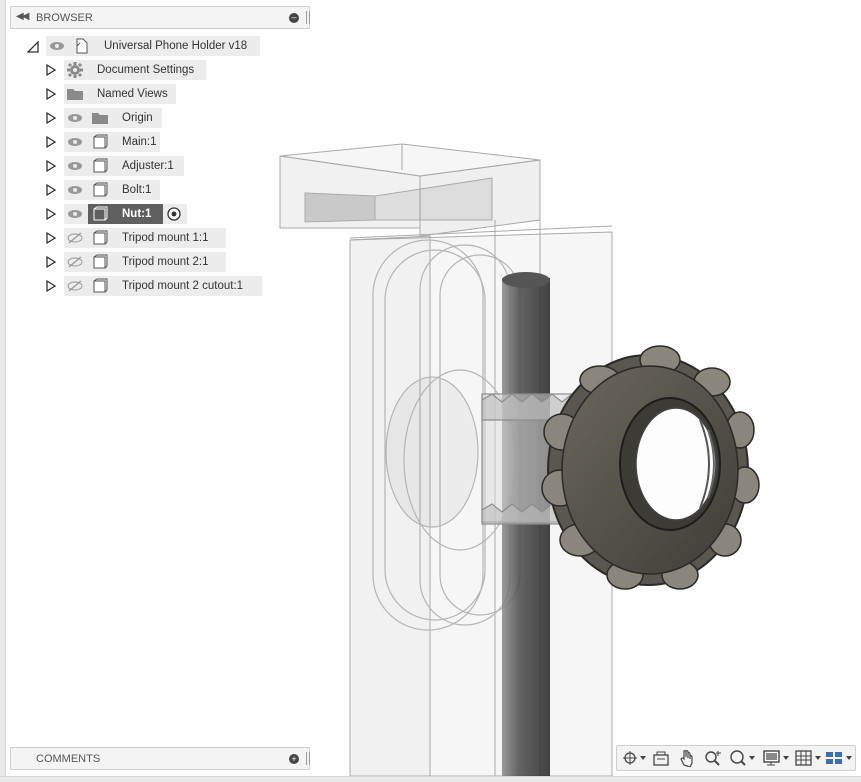 The height and width of the screenshot is (782, 861). I want to click on add-comment-icon: +, so click(294, 759).